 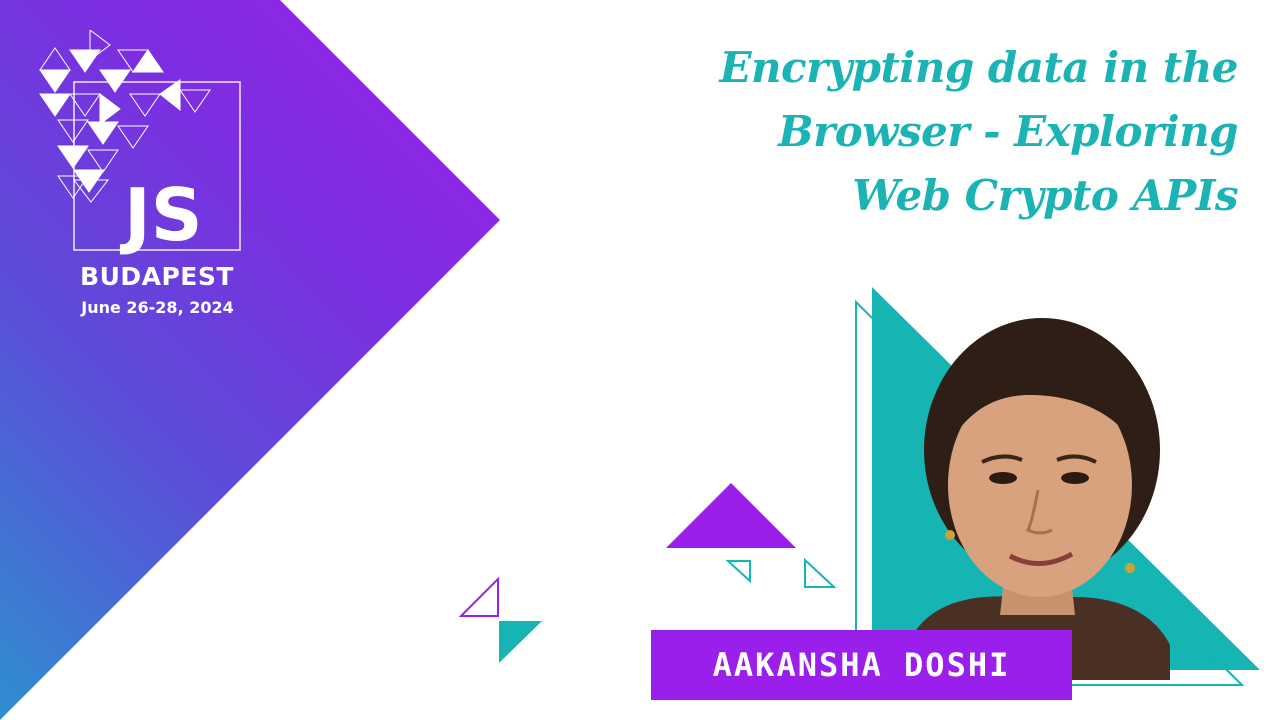 What do you see at coordinates (478, 596) in the screenshot?
I see `small-purple-outline` at bounding box center [478, 596].